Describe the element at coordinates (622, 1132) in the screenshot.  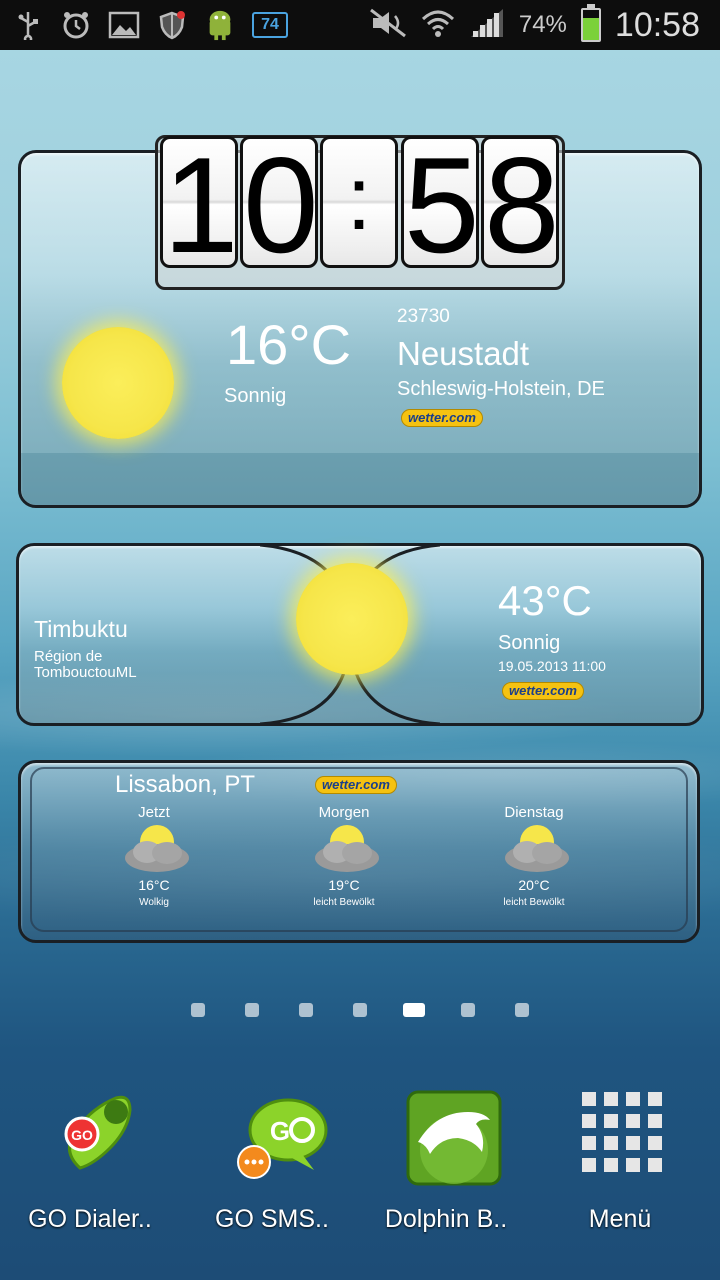
I see `app-menu-grid-icon` at that location.